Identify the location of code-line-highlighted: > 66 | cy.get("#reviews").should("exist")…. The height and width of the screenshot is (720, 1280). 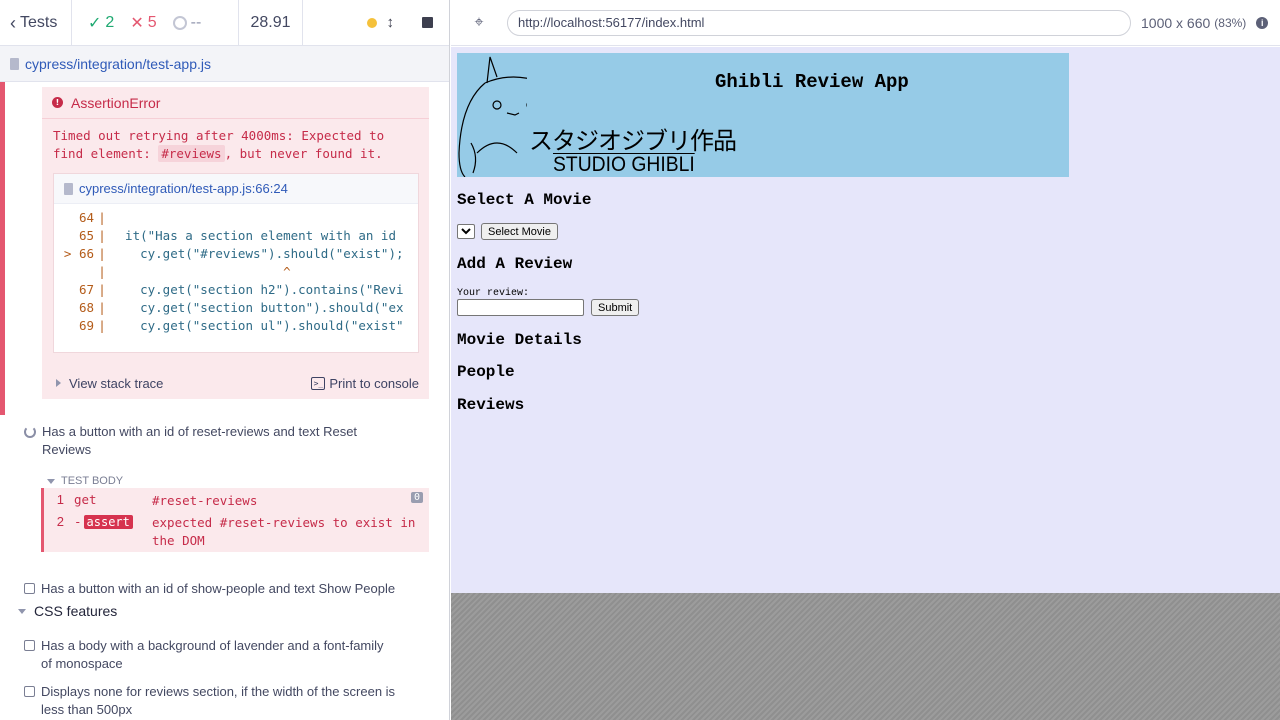
(233, 253).